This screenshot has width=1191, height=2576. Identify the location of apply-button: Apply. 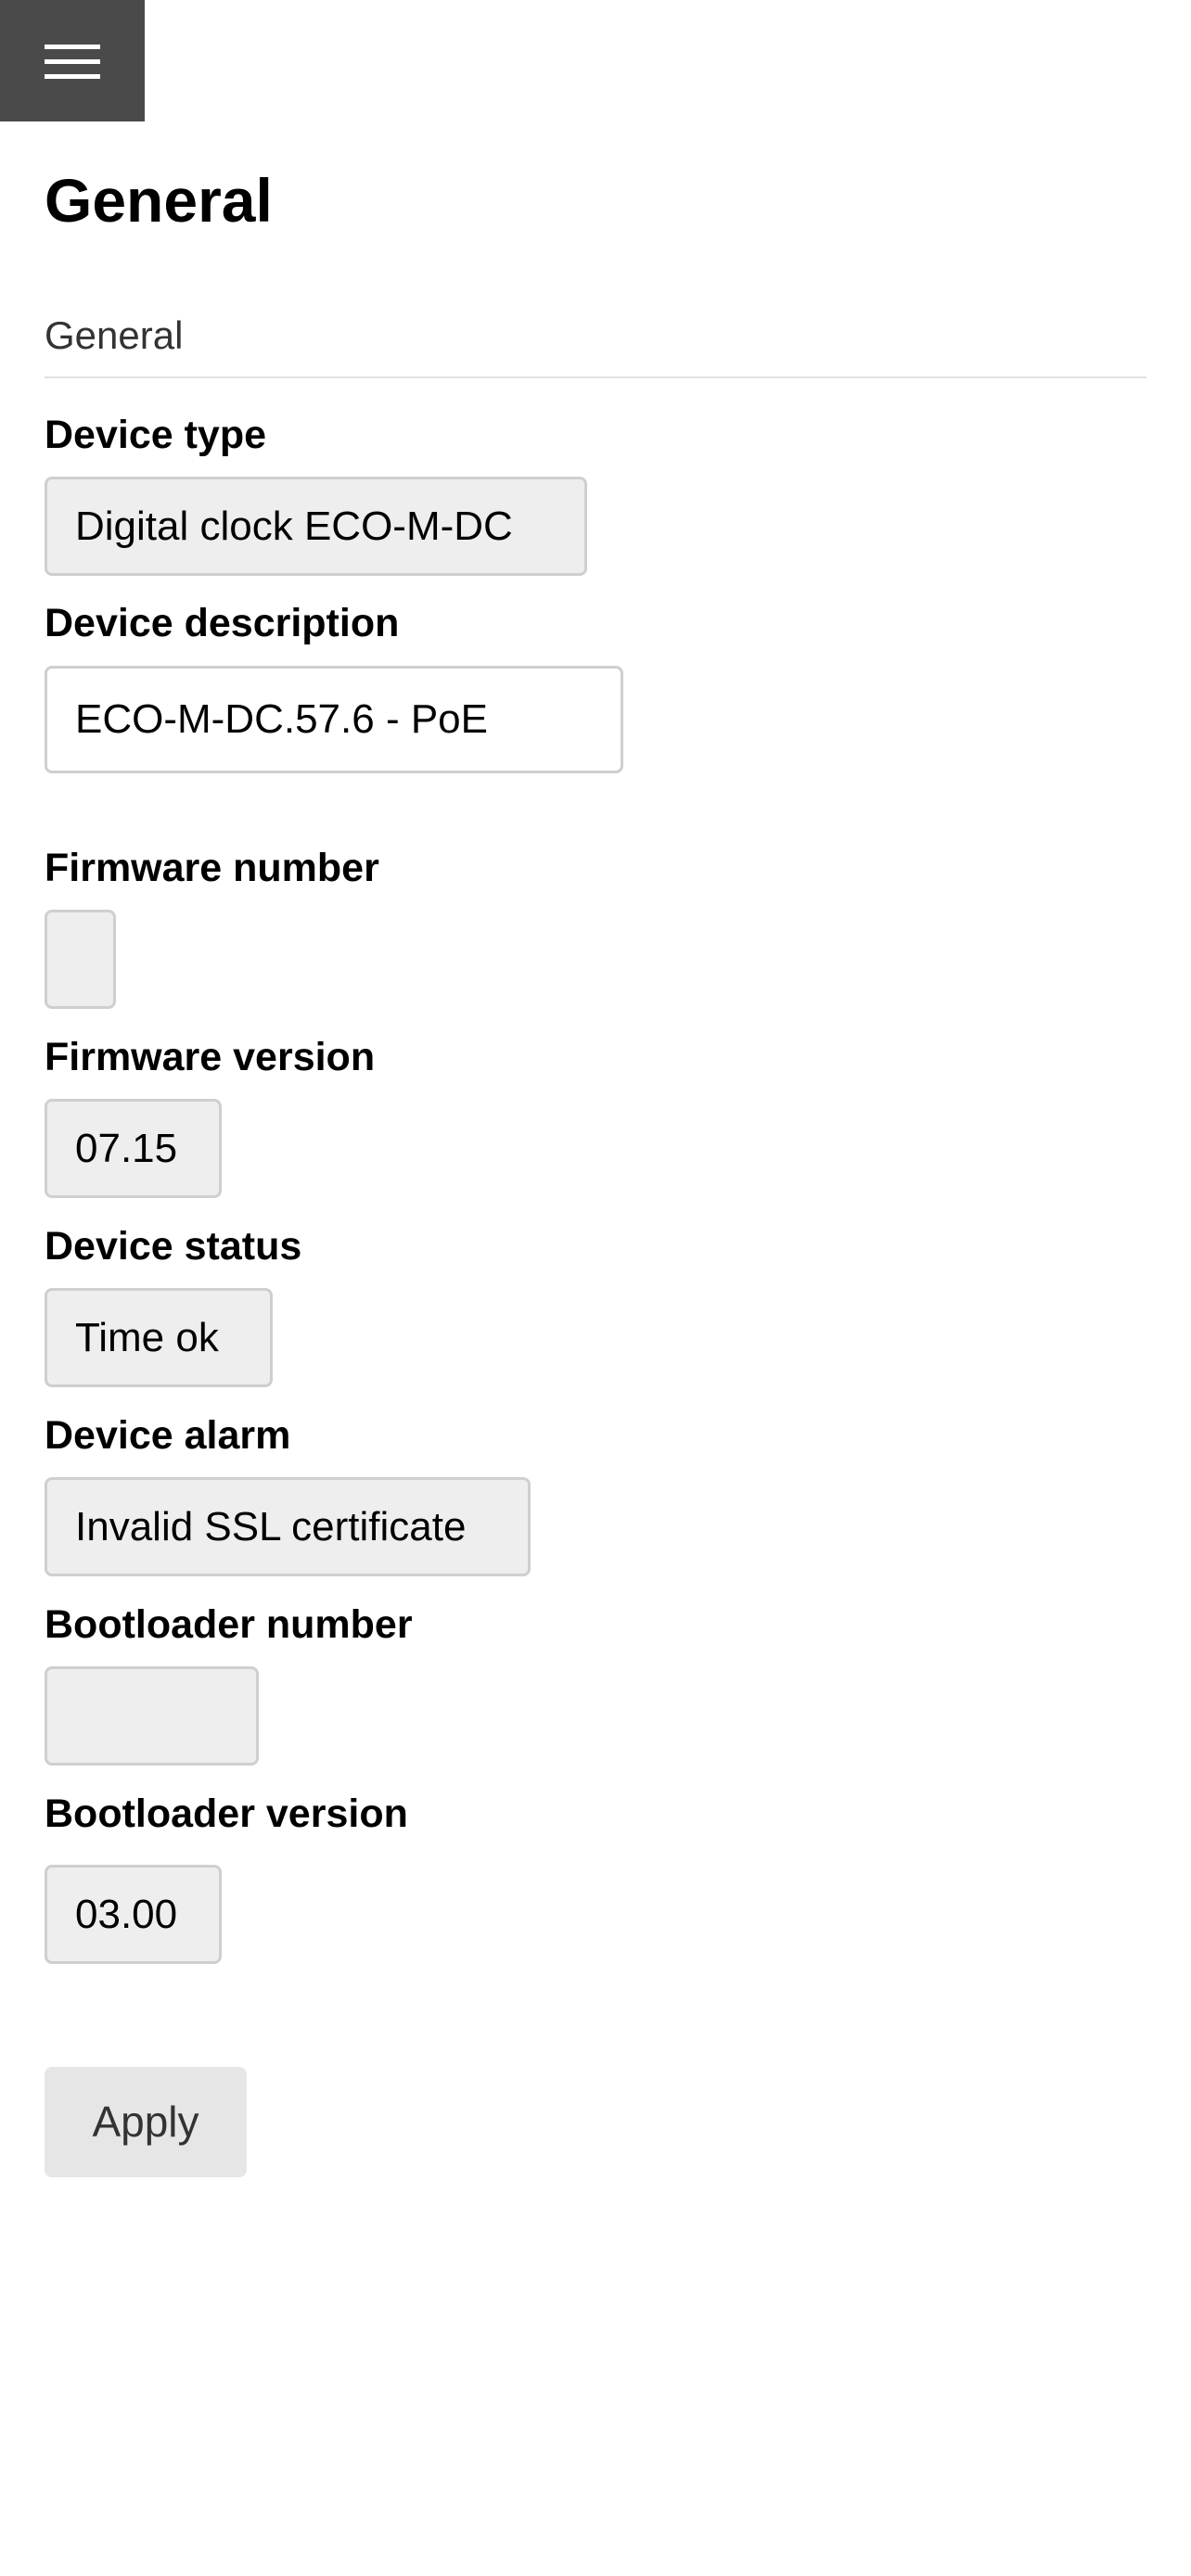
(146, 2122).